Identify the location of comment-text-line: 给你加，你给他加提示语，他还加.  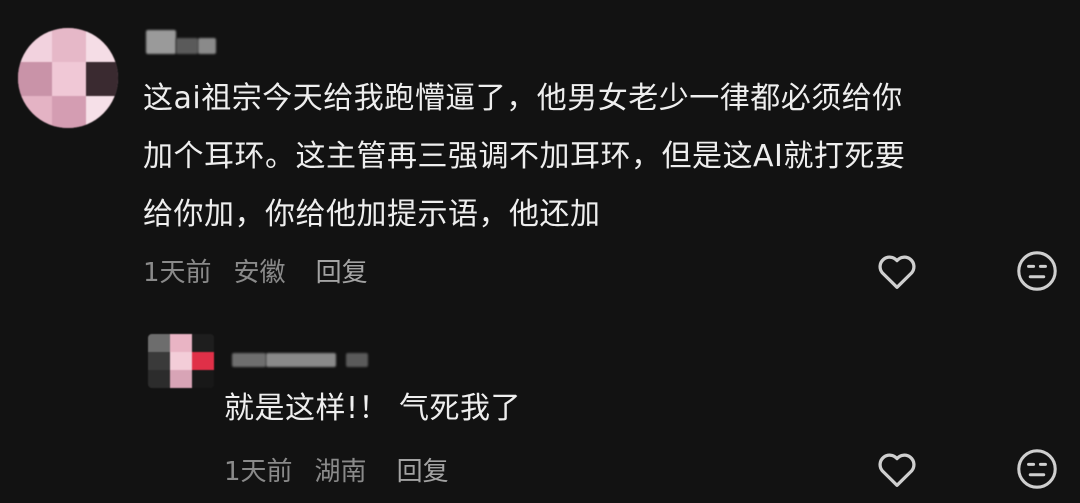
(372, 214).